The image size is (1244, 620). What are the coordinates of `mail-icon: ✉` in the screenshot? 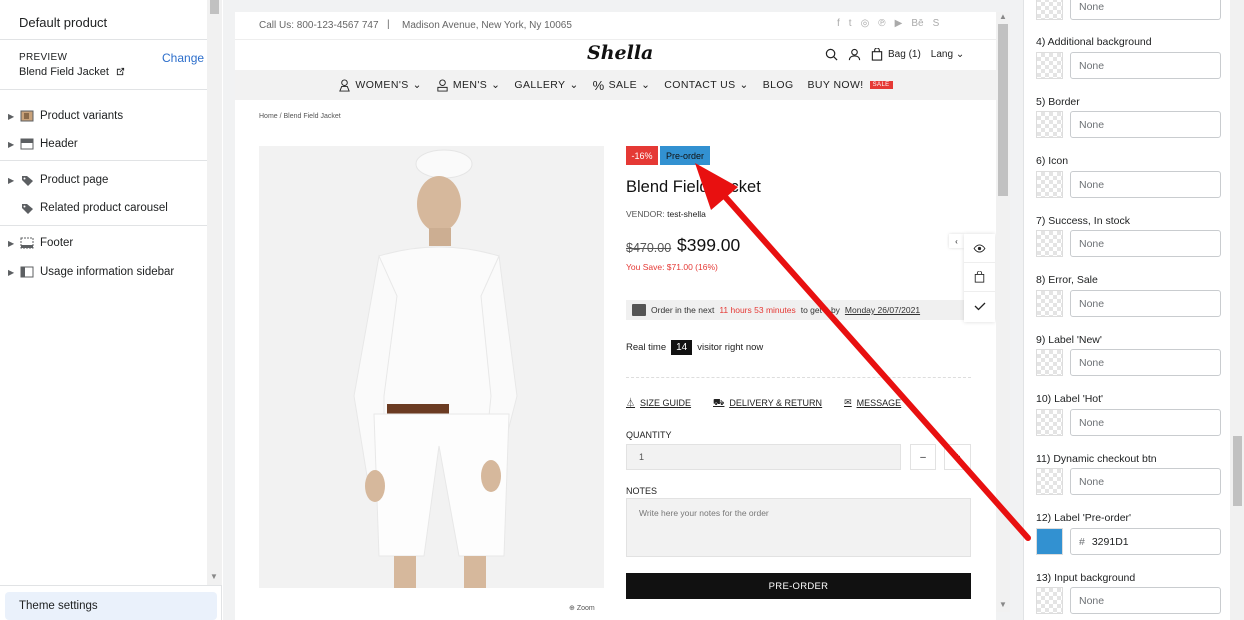 It's located at (848, 402).